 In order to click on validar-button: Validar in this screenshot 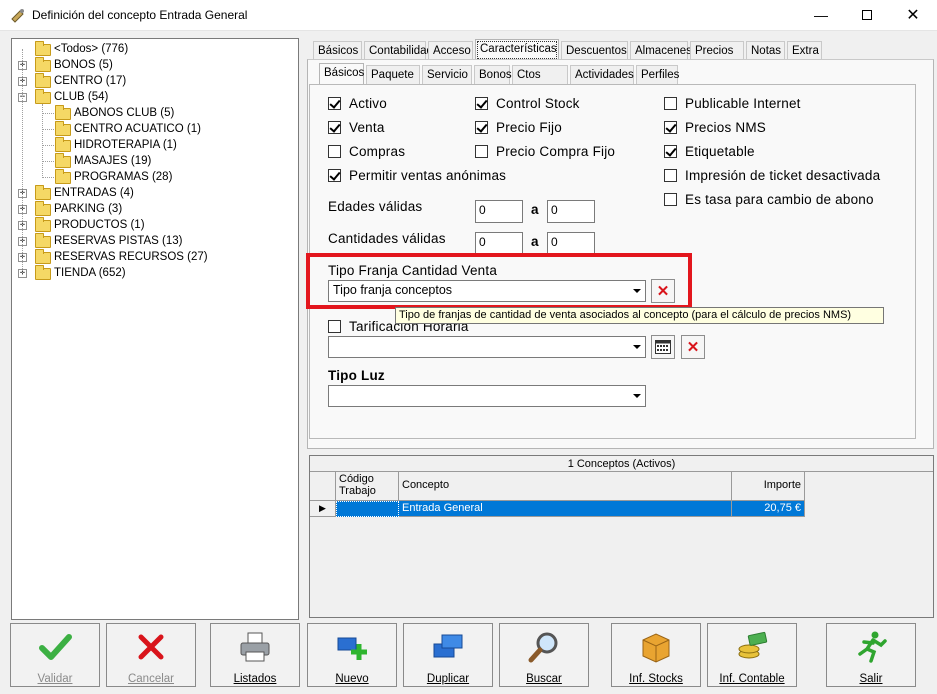, I will do `click(55, 655)`.